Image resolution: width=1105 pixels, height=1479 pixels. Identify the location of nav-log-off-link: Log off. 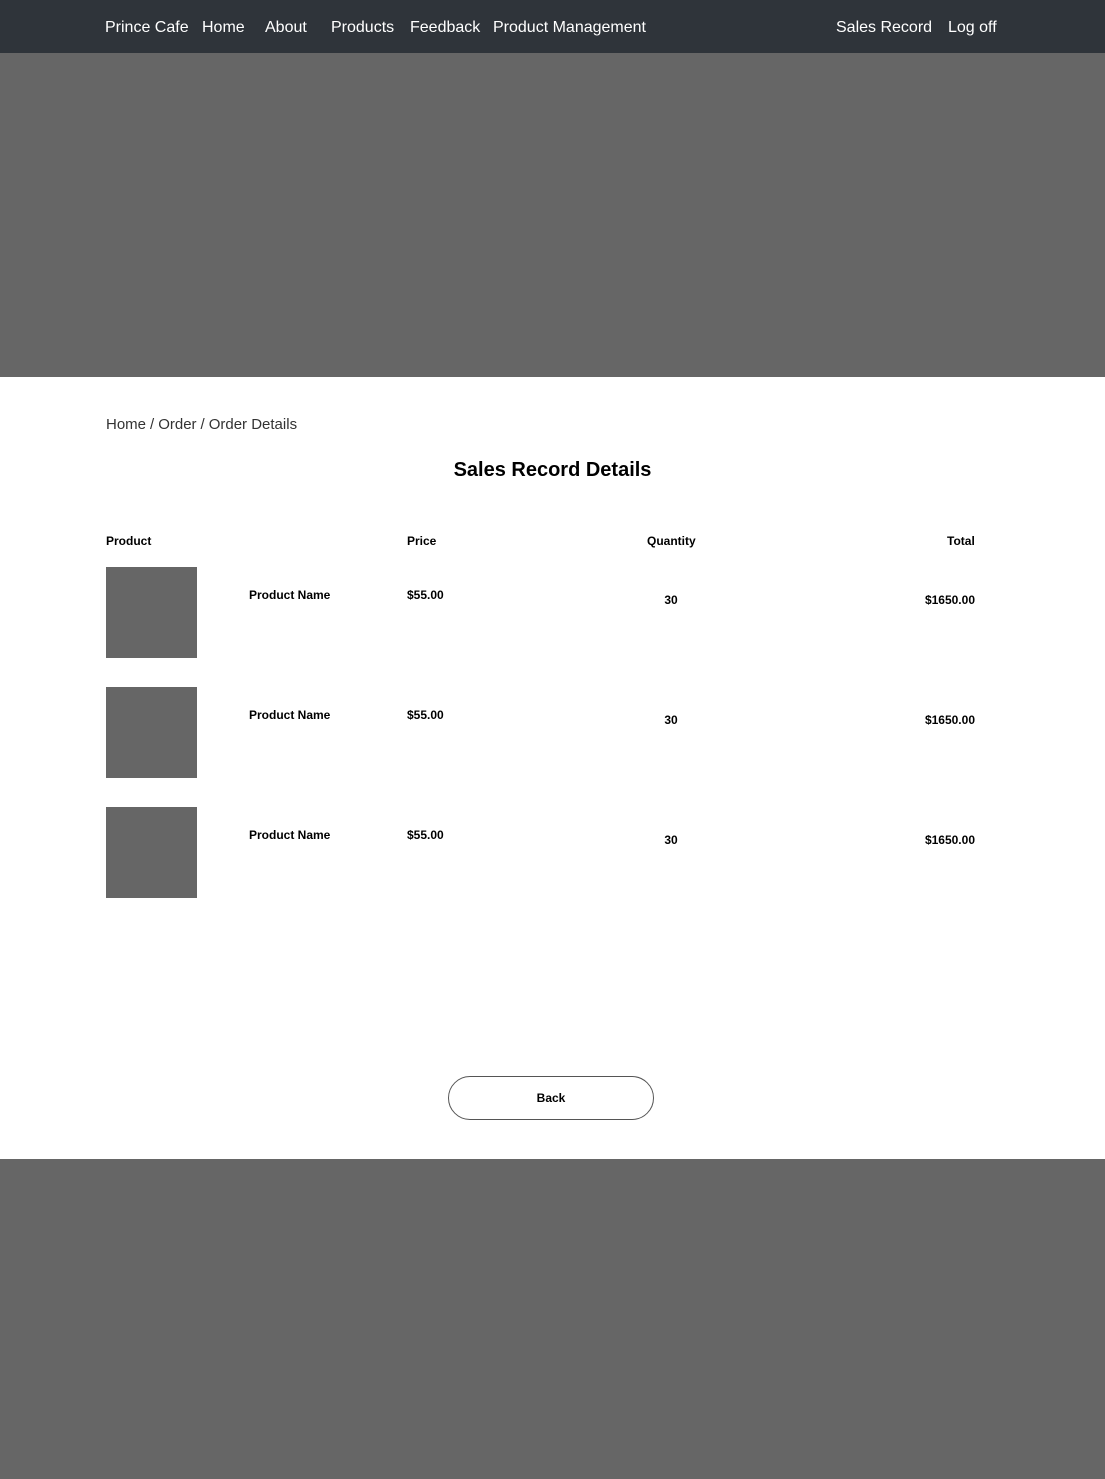
(972, 28).